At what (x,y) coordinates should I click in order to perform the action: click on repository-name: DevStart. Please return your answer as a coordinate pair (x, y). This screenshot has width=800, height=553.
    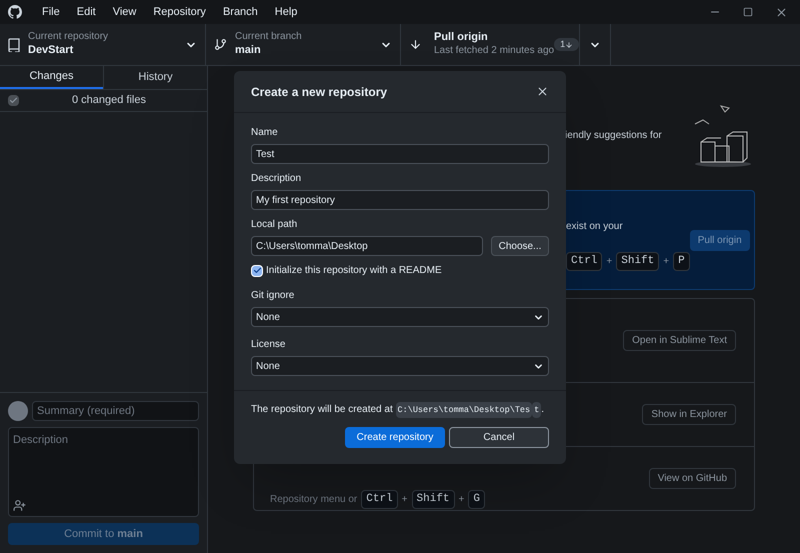
    Looking at the image, I should click on (51, 51).